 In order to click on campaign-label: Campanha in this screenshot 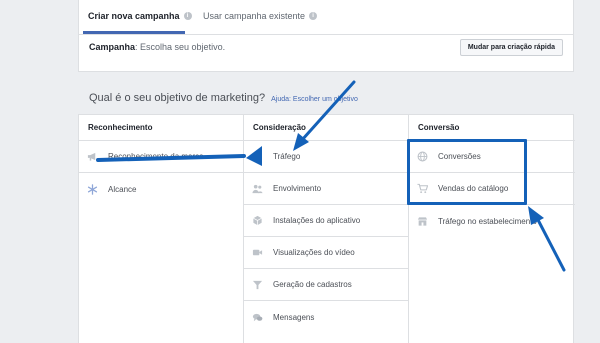, I will do `click(112, 47)`.